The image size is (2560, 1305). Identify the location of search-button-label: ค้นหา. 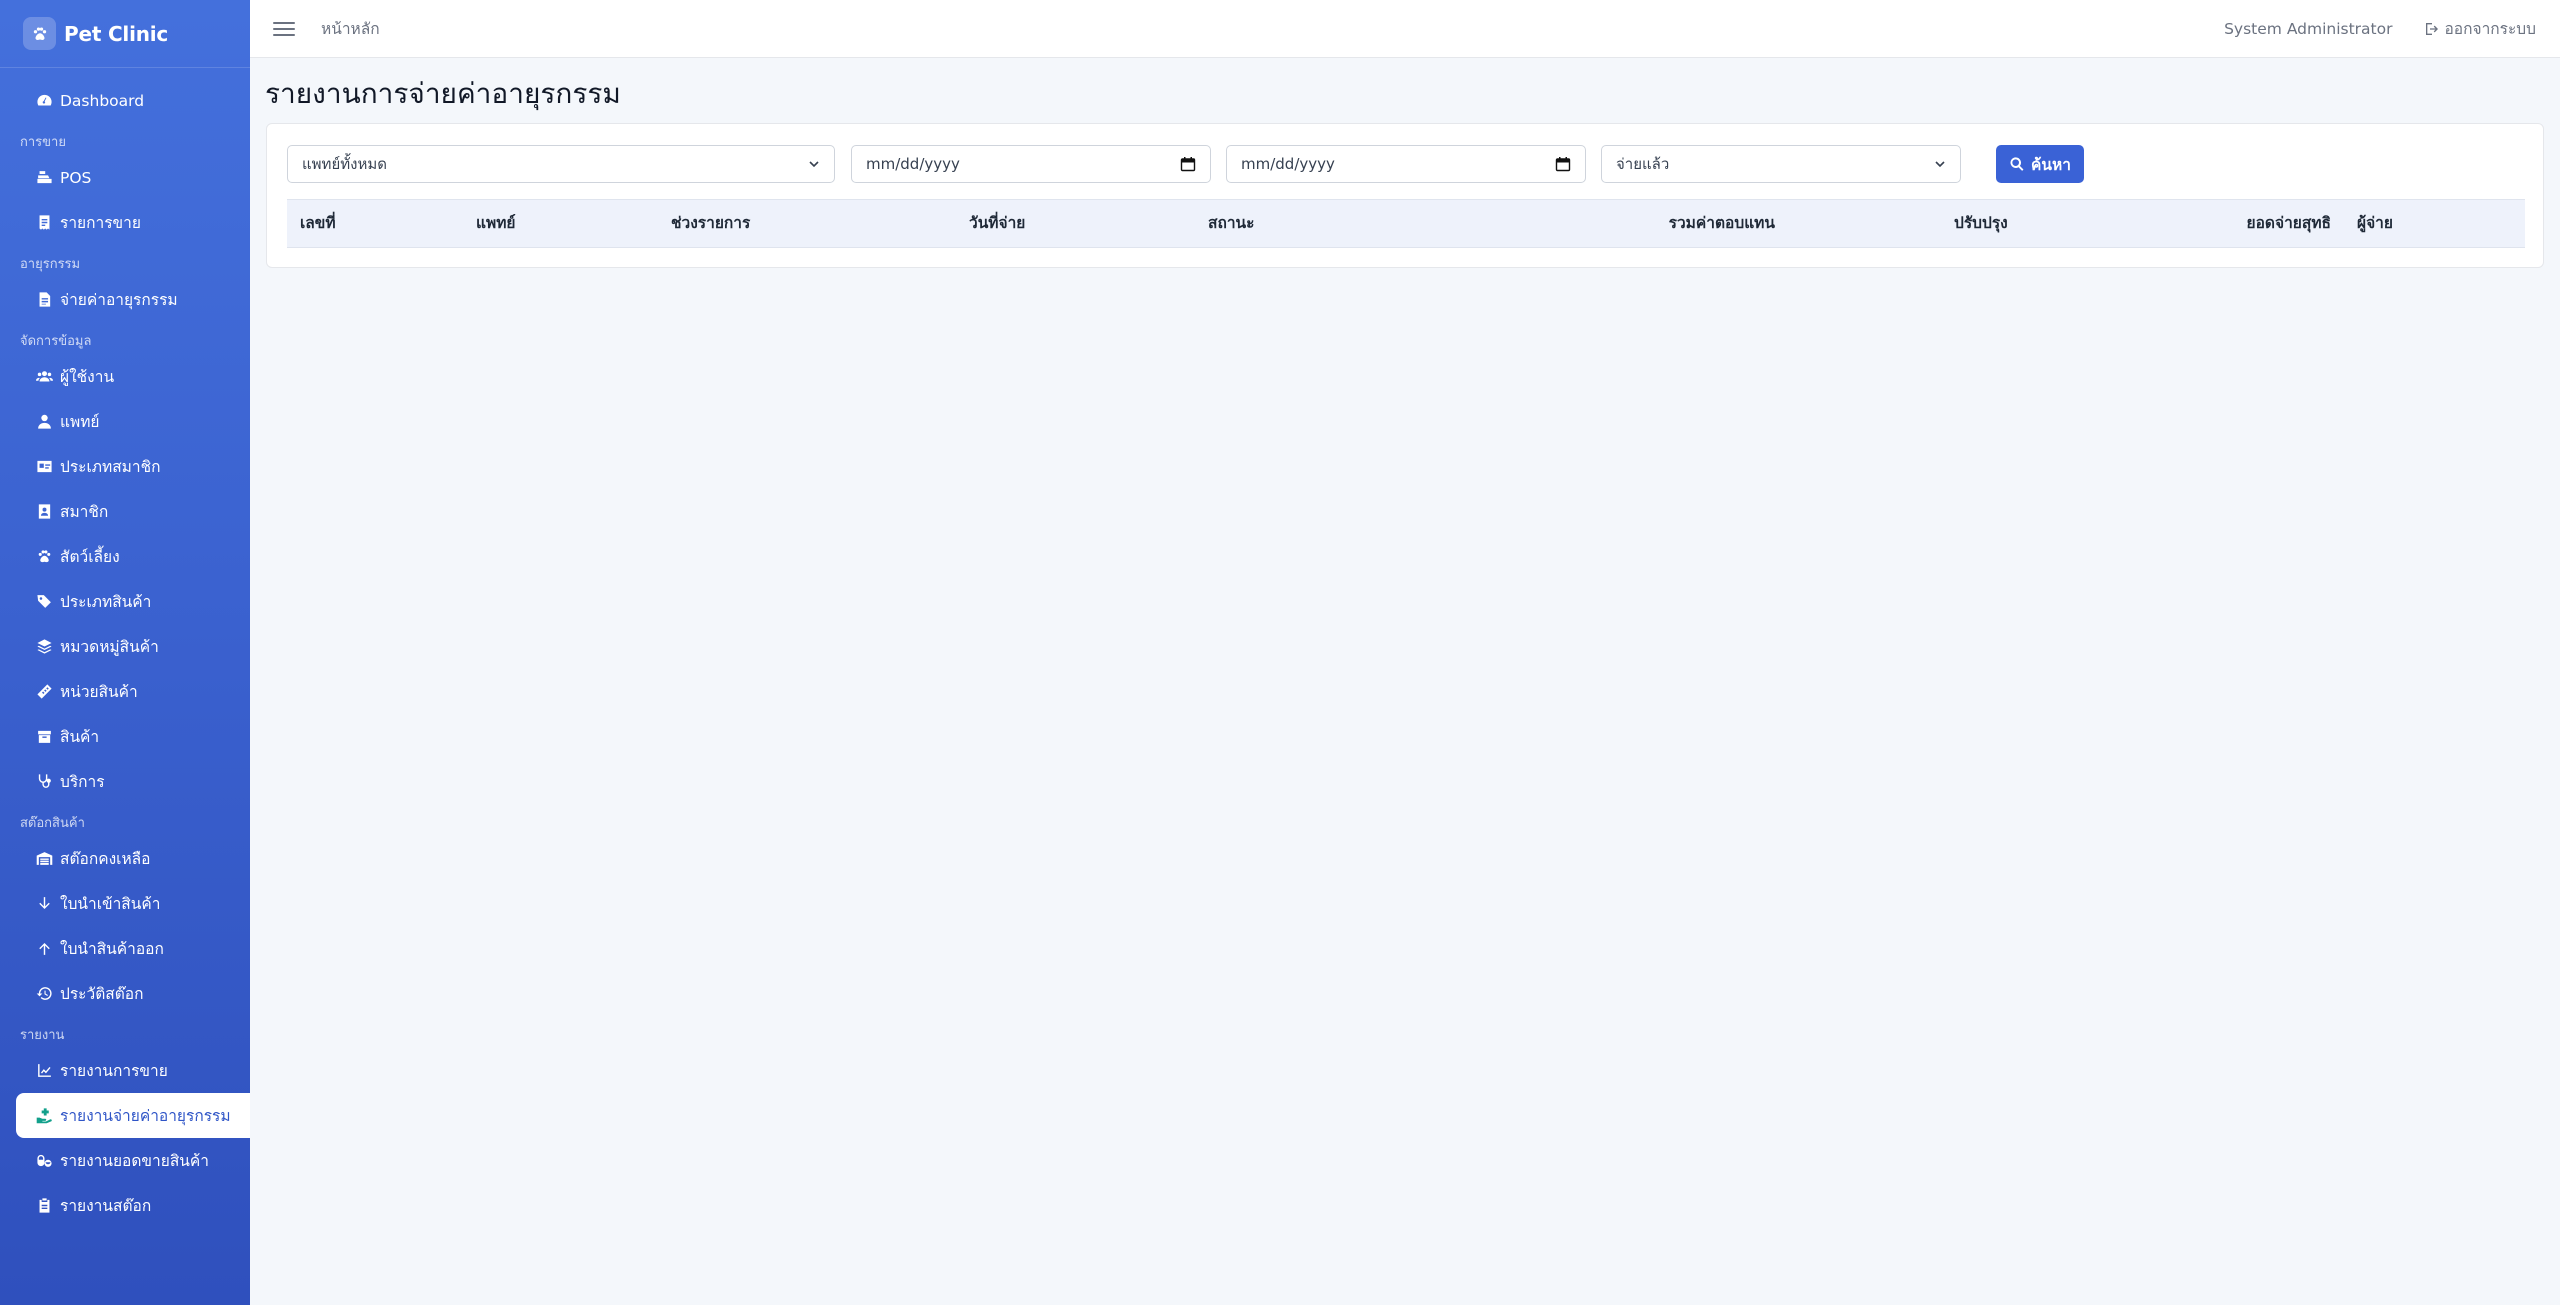
(2051, 164).